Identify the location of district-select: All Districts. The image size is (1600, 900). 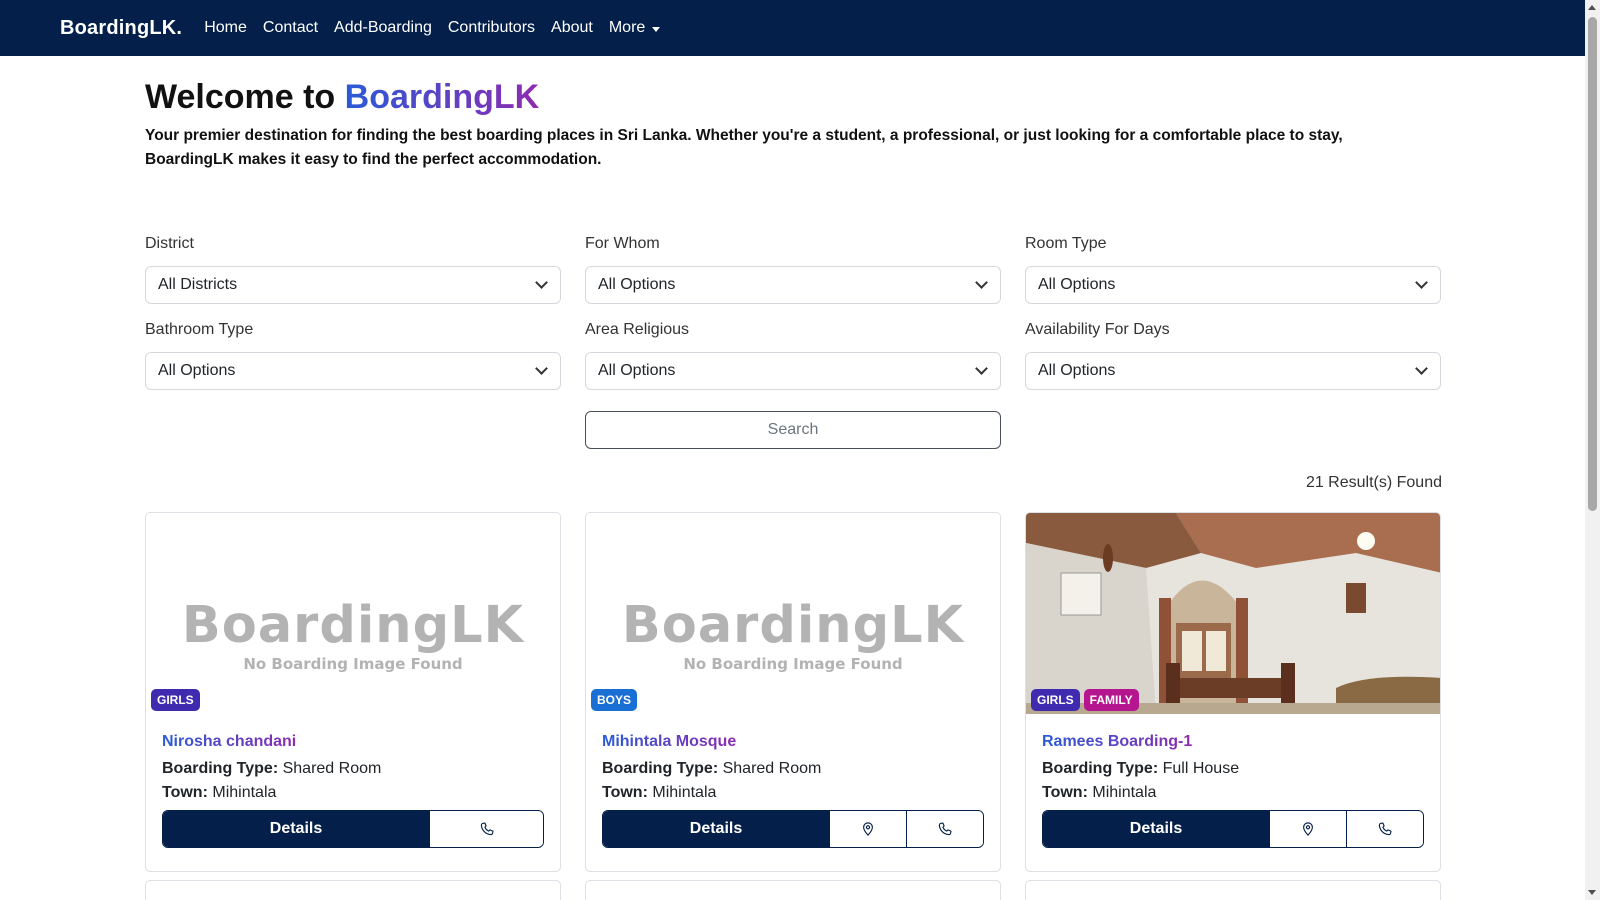
(353, 285).